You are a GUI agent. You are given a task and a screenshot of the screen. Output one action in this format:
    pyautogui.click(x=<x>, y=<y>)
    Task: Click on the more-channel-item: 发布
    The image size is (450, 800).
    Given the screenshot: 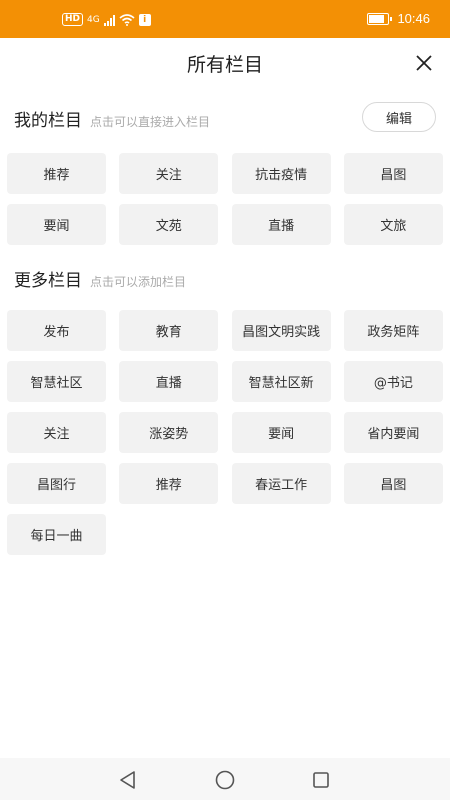 What is the action you would take?
    pyautogui.click(x=56, y=330)
    